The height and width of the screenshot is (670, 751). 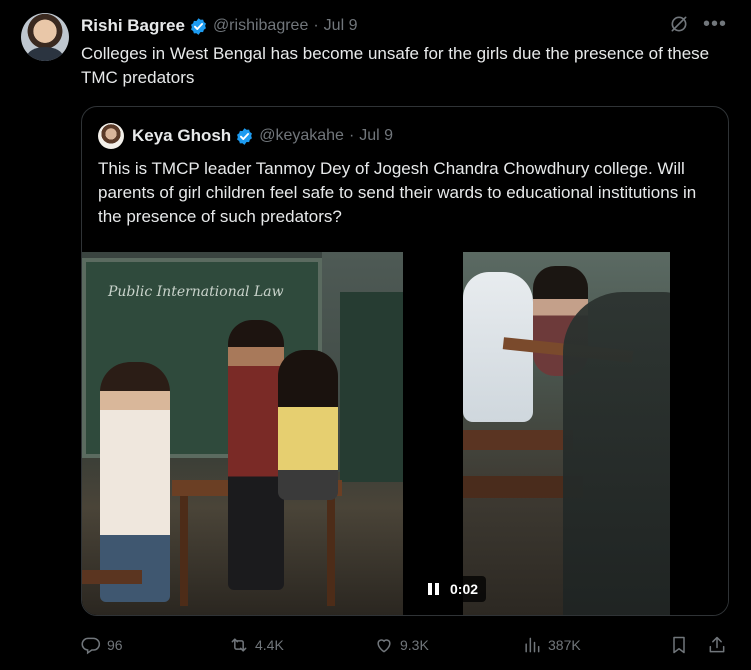 What do you see at coordinates (102, 645) in the screenshot?
I see `reply-button: 96` at bounding box center [102, 645].